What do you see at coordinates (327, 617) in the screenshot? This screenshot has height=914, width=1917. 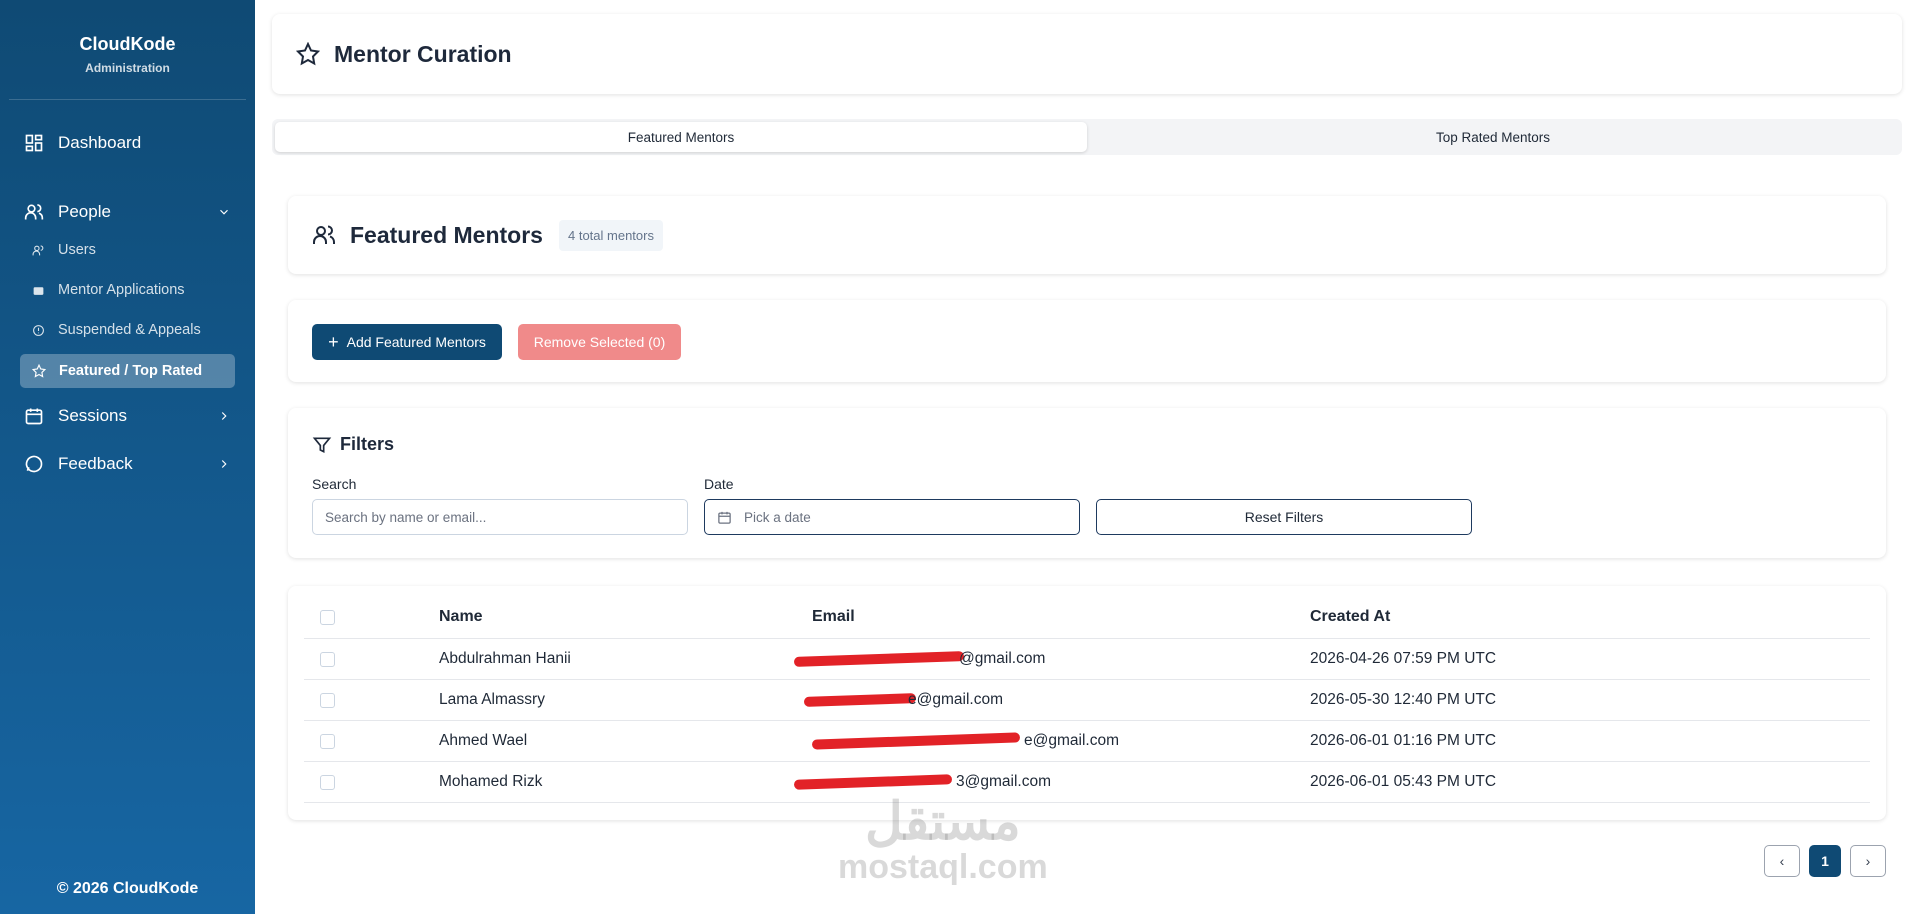 I see `select-all-checkbox` at bounding box center [327, 617].